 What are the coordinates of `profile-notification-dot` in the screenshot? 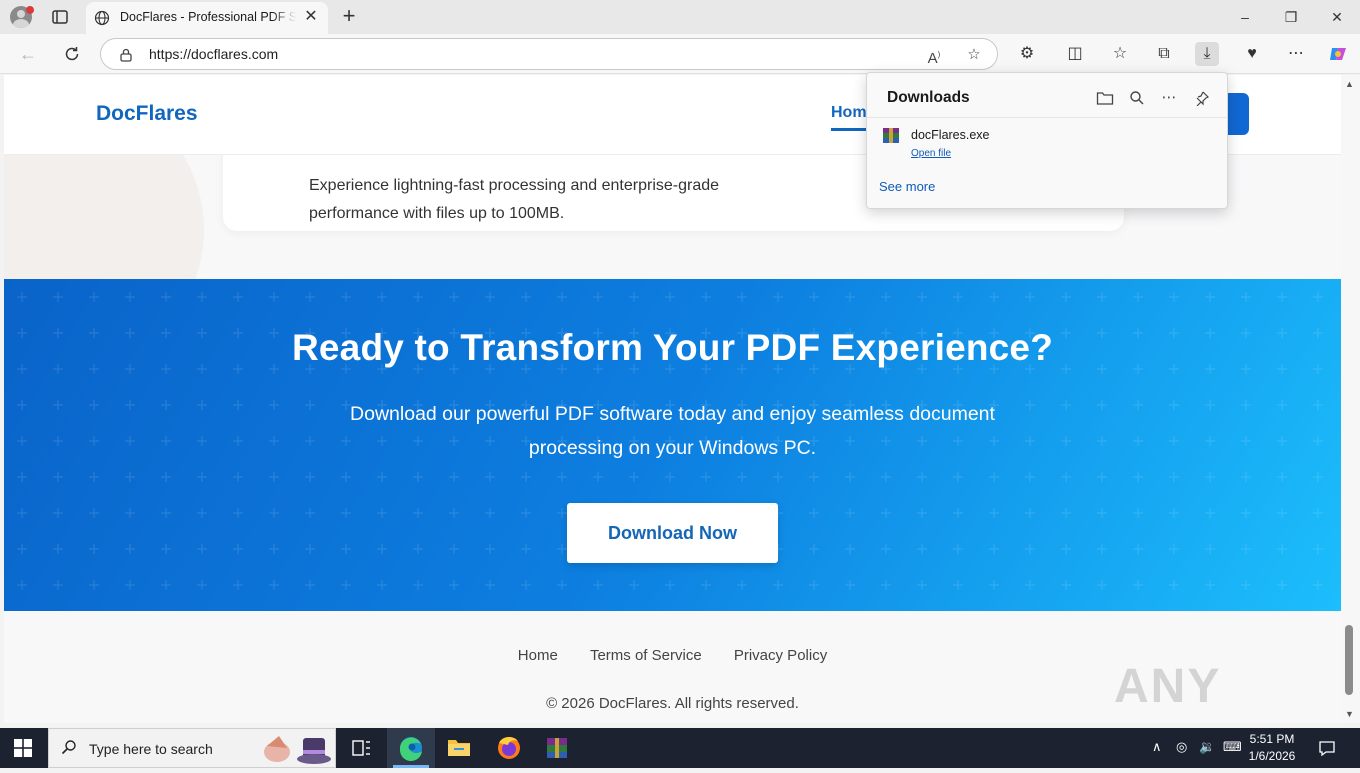 It's located at (30, 10).